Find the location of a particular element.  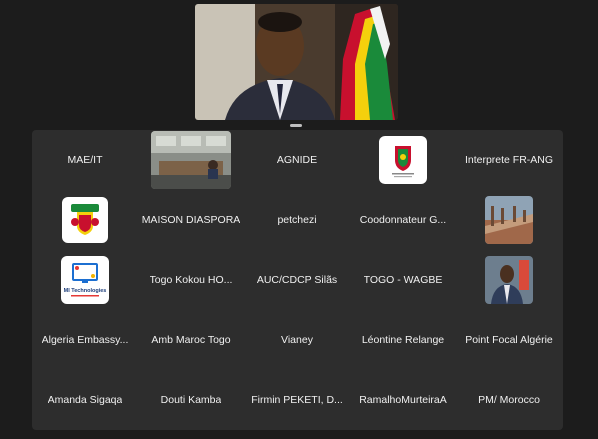

togo-coat-of-arms-logo is located at coordinates (85, 220).